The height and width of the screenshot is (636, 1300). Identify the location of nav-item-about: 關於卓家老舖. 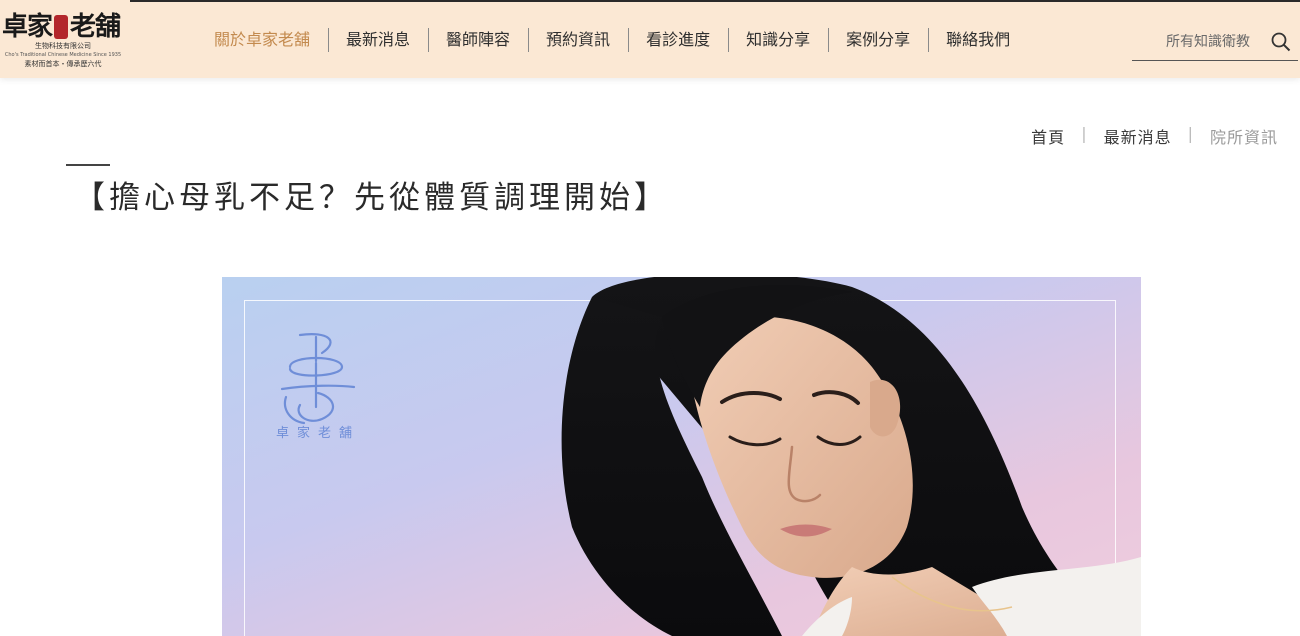
(262, 40).